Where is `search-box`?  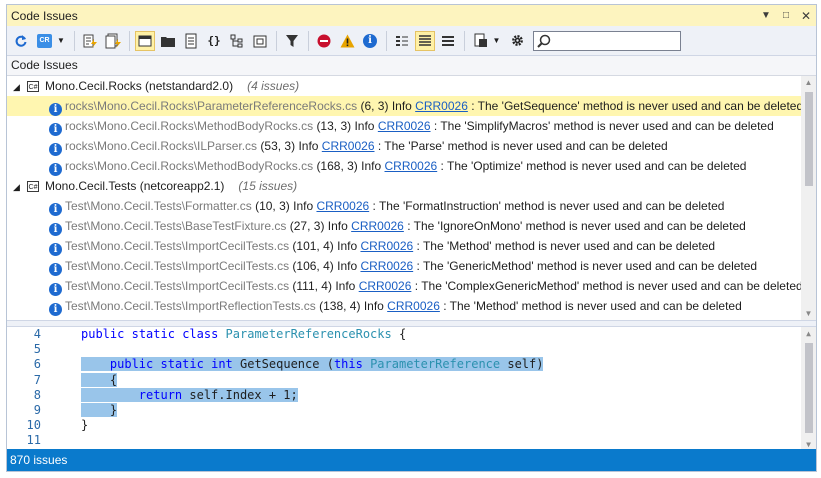
search-box is located at coordinates (607, 40).